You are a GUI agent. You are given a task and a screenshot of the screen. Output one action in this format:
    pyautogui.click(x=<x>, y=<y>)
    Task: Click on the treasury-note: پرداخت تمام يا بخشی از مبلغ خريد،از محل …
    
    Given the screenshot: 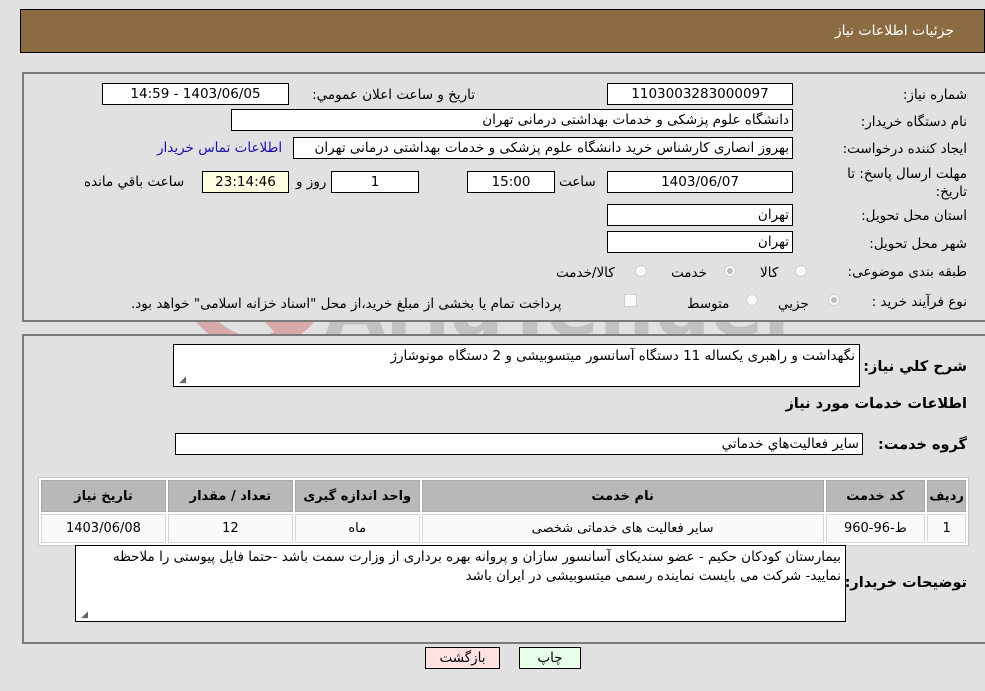 What is the action you would take?
    pyautogui.click(x=346, y=304)
    